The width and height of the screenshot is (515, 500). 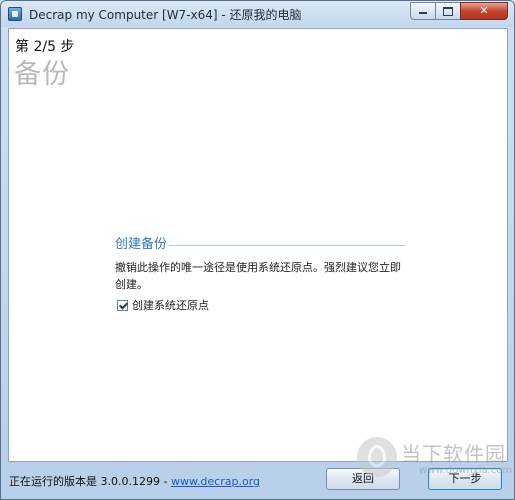 I want to click on website-link: www.decrap.org, so click(x=215, y=481).